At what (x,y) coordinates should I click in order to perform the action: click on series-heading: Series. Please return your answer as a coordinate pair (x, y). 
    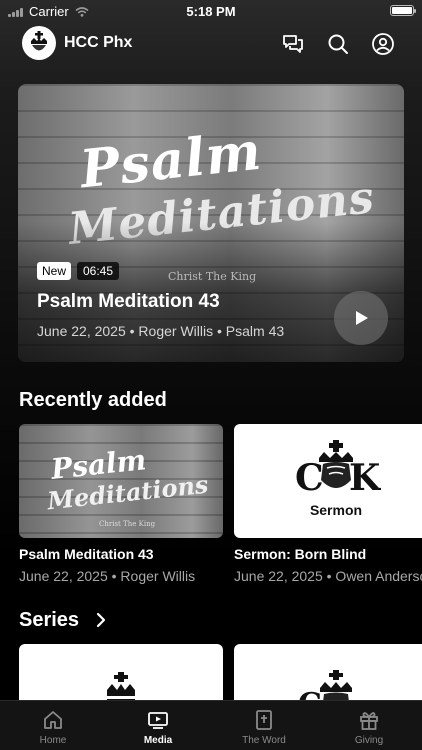
    Looking at the image, I should click on (49, 620).